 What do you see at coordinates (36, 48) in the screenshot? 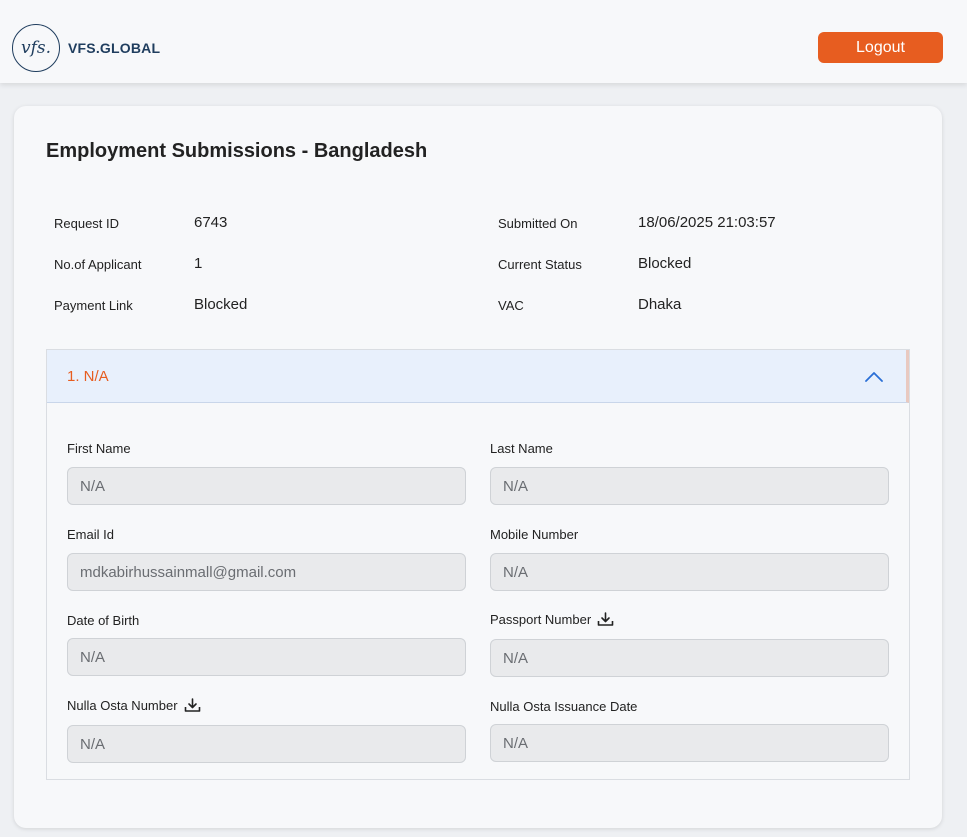
I see `logo-mark: vfs.` at bounding box center [36, 48].